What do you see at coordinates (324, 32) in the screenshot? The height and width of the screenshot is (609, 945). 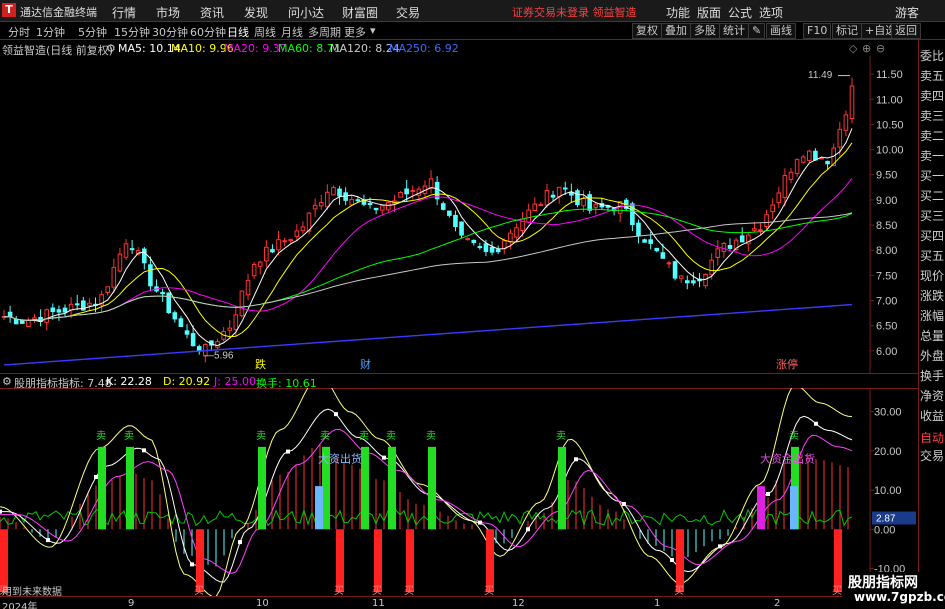 I see `period-multi: 多周期` at bounding box center [324, 32].